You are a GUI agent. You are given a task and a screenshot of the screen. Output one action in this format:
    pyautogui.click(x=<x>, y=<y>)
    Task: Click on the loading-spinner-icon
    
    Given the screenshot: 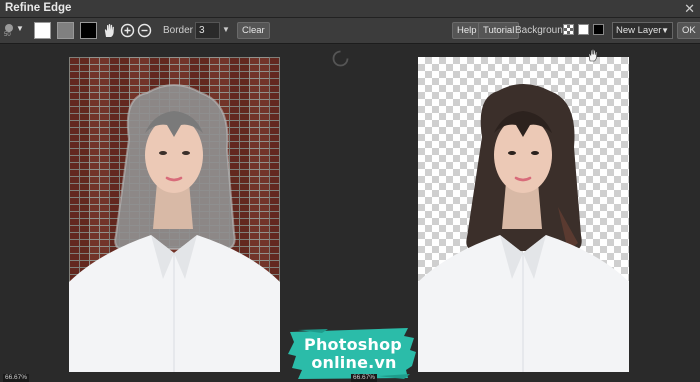 What is the action you would take?
    pyautogui.click(x=340, y=58)
    